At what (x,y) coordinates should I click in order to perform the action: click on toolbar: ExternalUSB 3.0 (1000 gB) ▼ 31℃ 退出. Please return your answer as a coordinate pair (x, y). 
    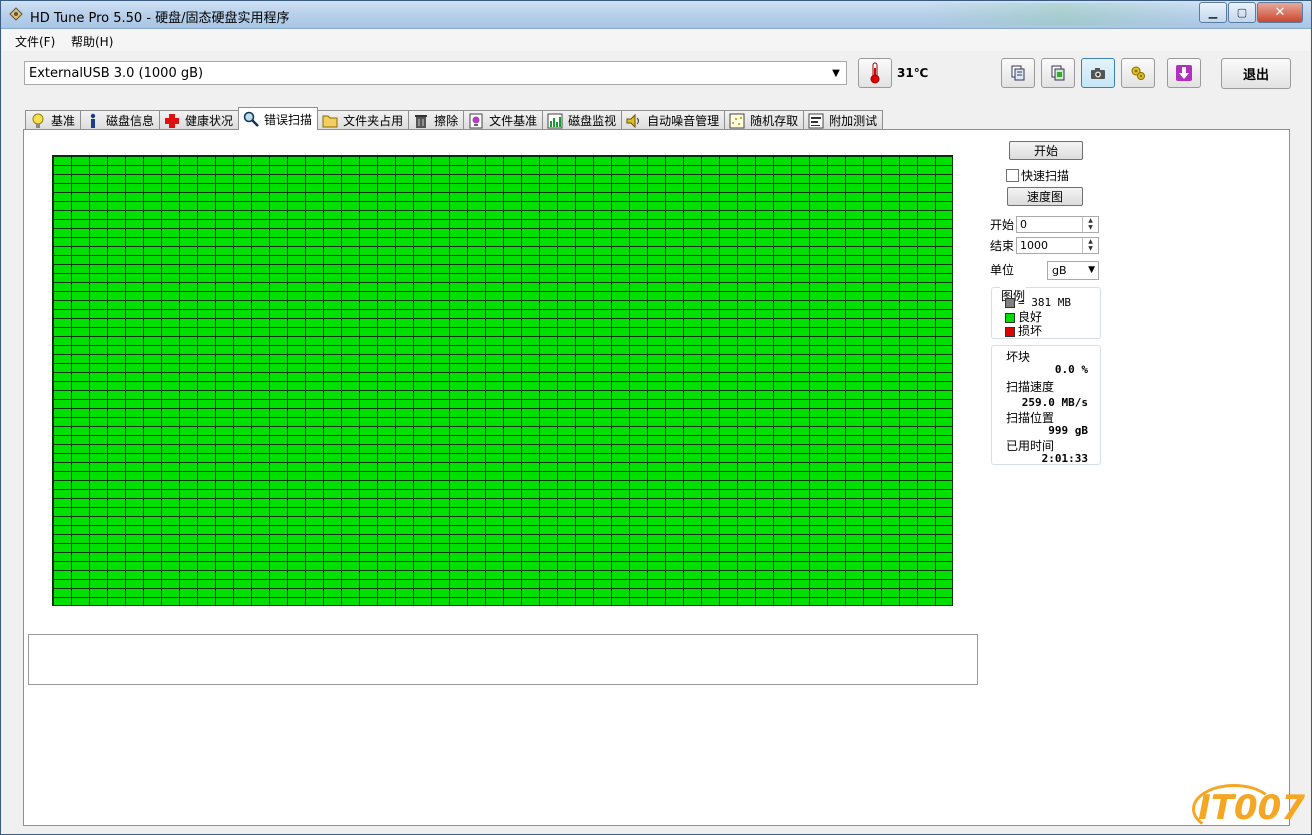
    Looking at the image, I should click on (656, 78).